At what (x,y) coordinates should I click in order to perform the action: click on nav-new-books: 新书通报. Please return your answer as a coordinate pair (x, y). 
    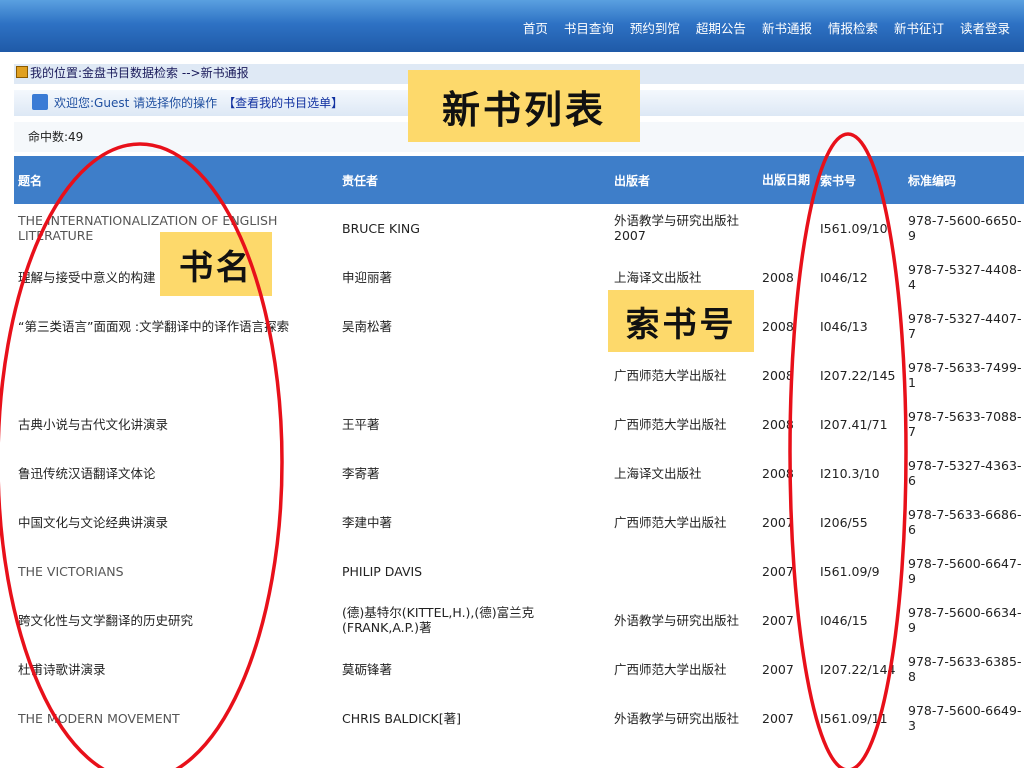
    Looking at the image, I should click on (787, 27).